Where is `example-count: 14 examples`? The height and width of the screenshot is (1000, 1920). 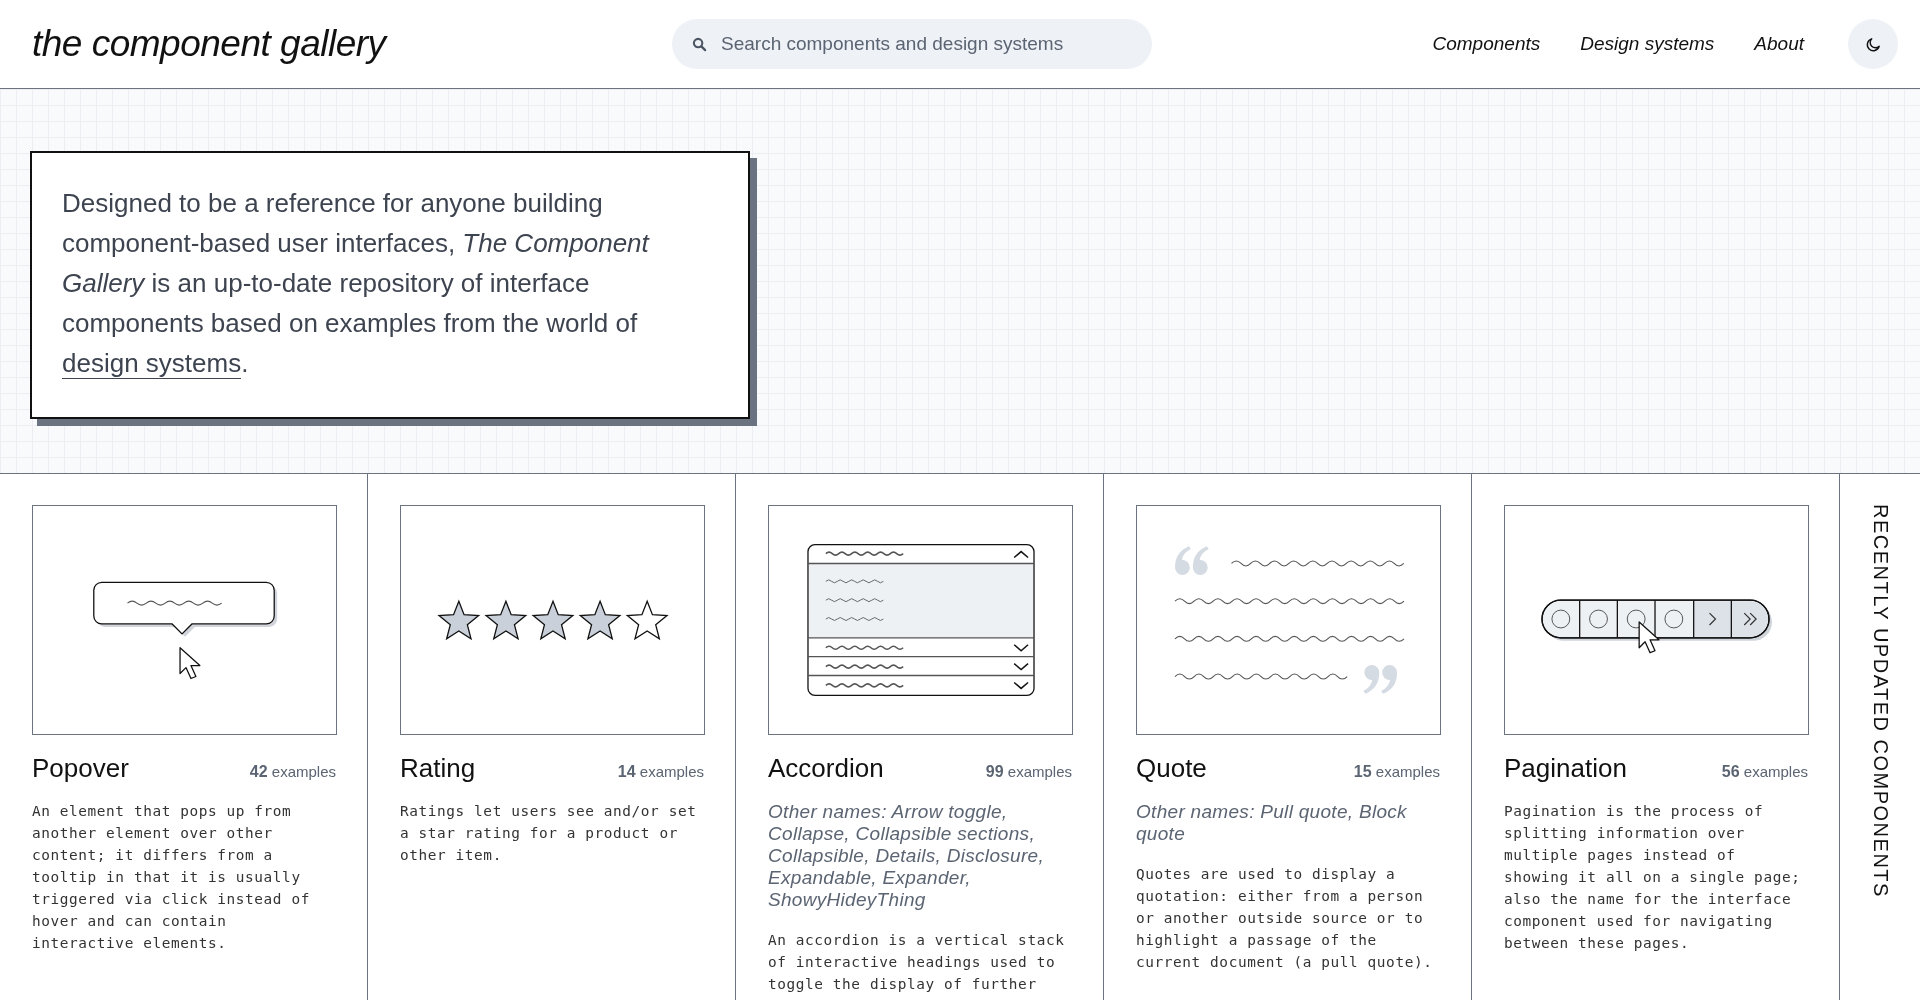
example-count: 14 examples is located at coordinates (660, 772).